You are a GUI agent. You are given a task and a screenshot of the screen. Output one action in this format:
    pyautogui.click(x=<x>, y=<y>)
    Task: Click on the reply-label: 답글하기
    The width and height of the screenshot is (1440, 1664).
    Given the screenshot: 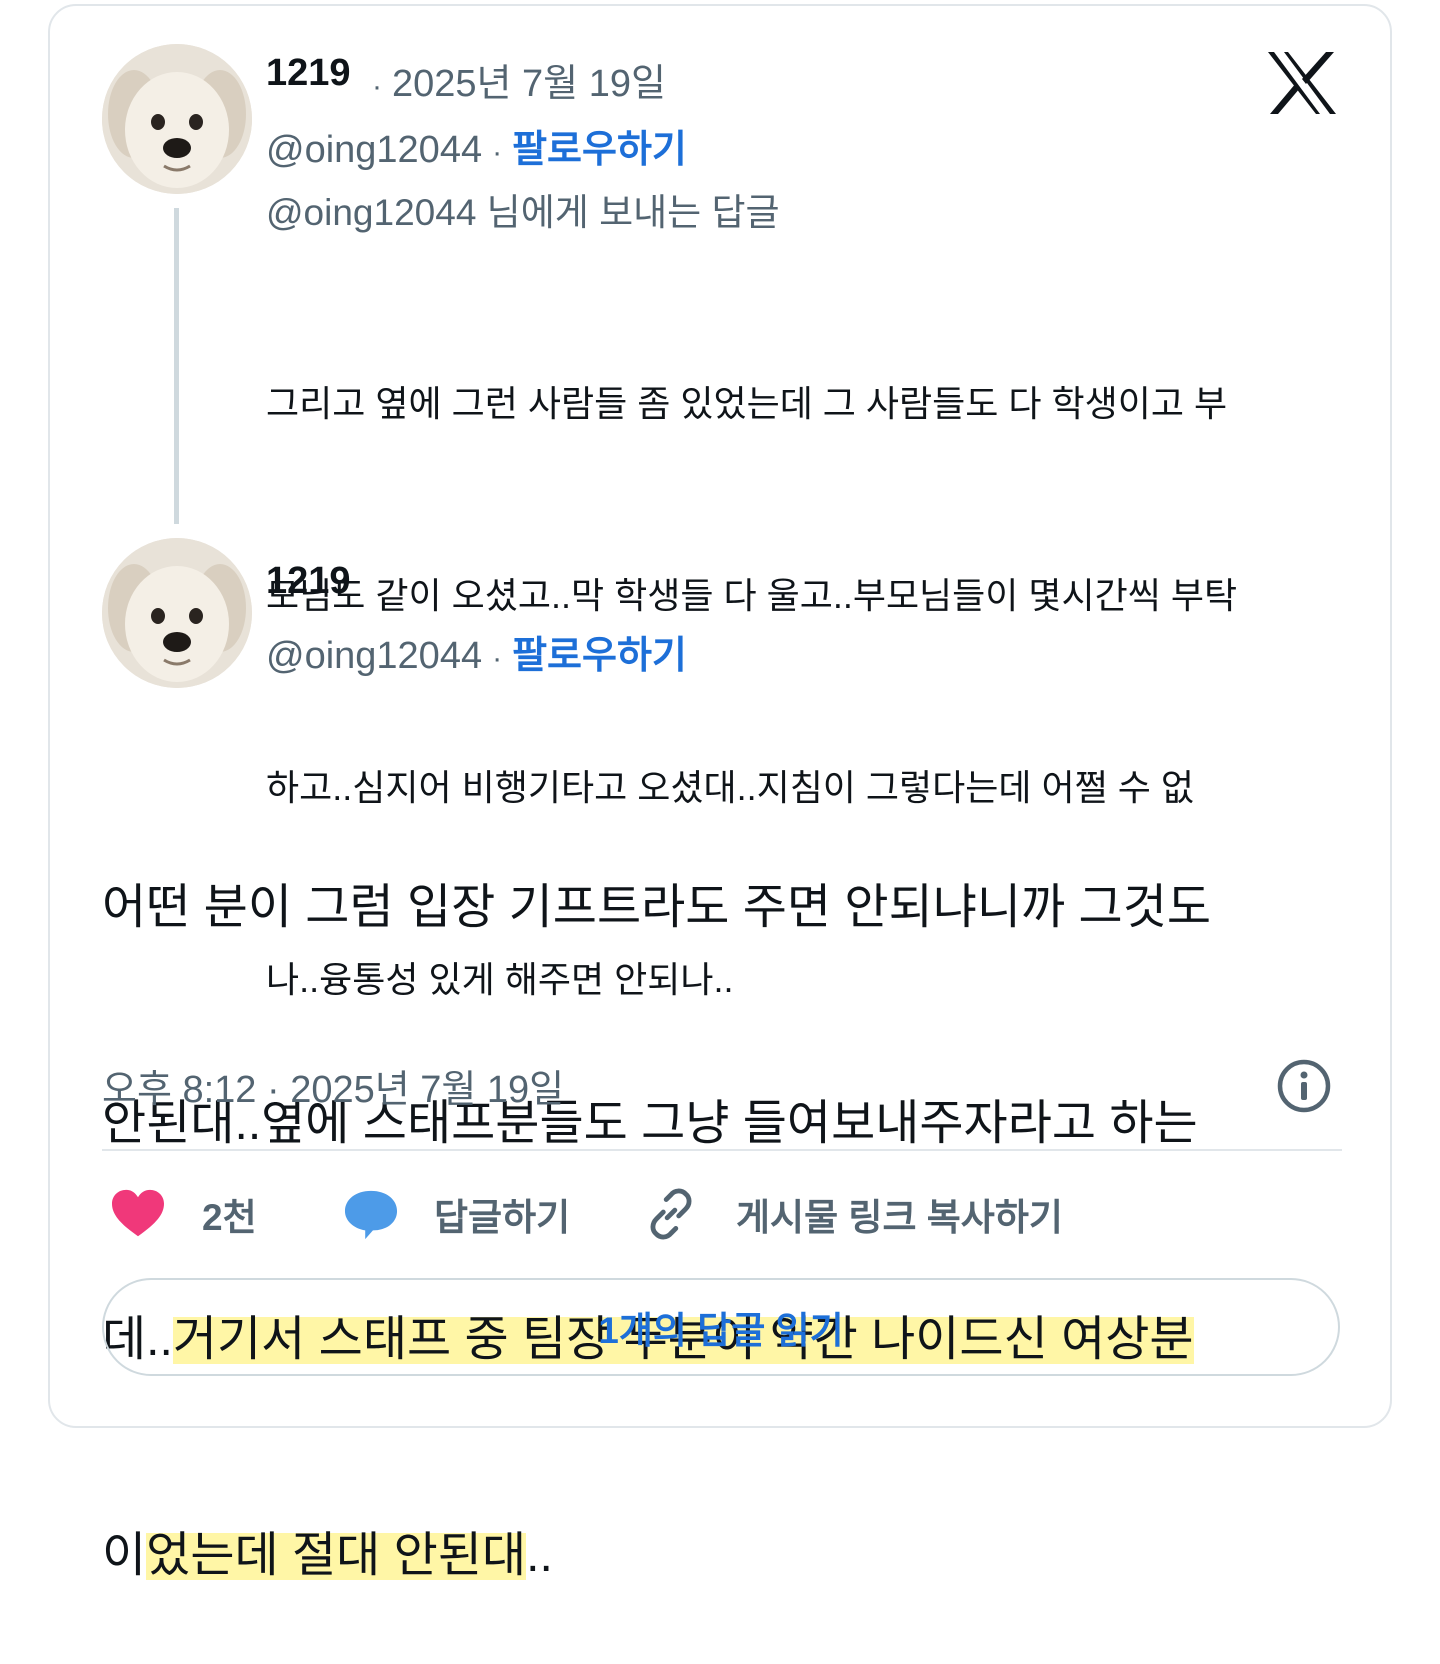 What is the action you would take?
    pyautogui.click(x=502, y=1217)
    